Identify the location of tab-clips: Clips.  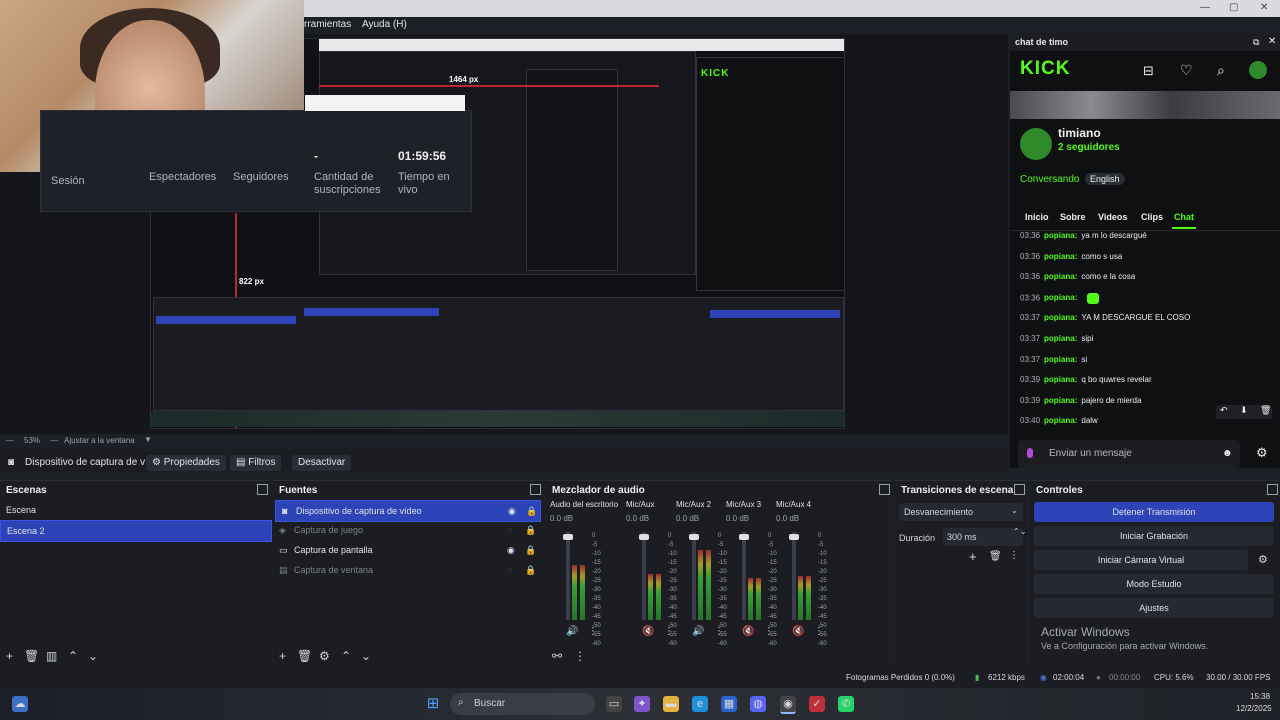
(1152, 217).